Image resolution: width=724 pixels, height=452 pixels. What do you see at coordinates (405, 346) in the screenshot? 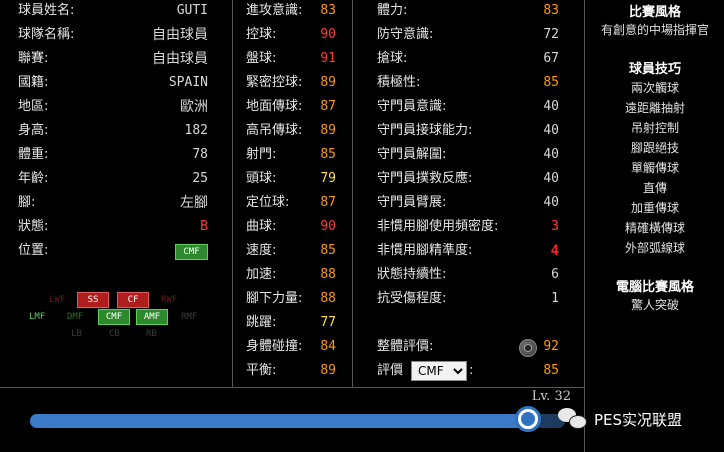
I see `overall-label: 整體評價:` at bounding box center [405, 346].